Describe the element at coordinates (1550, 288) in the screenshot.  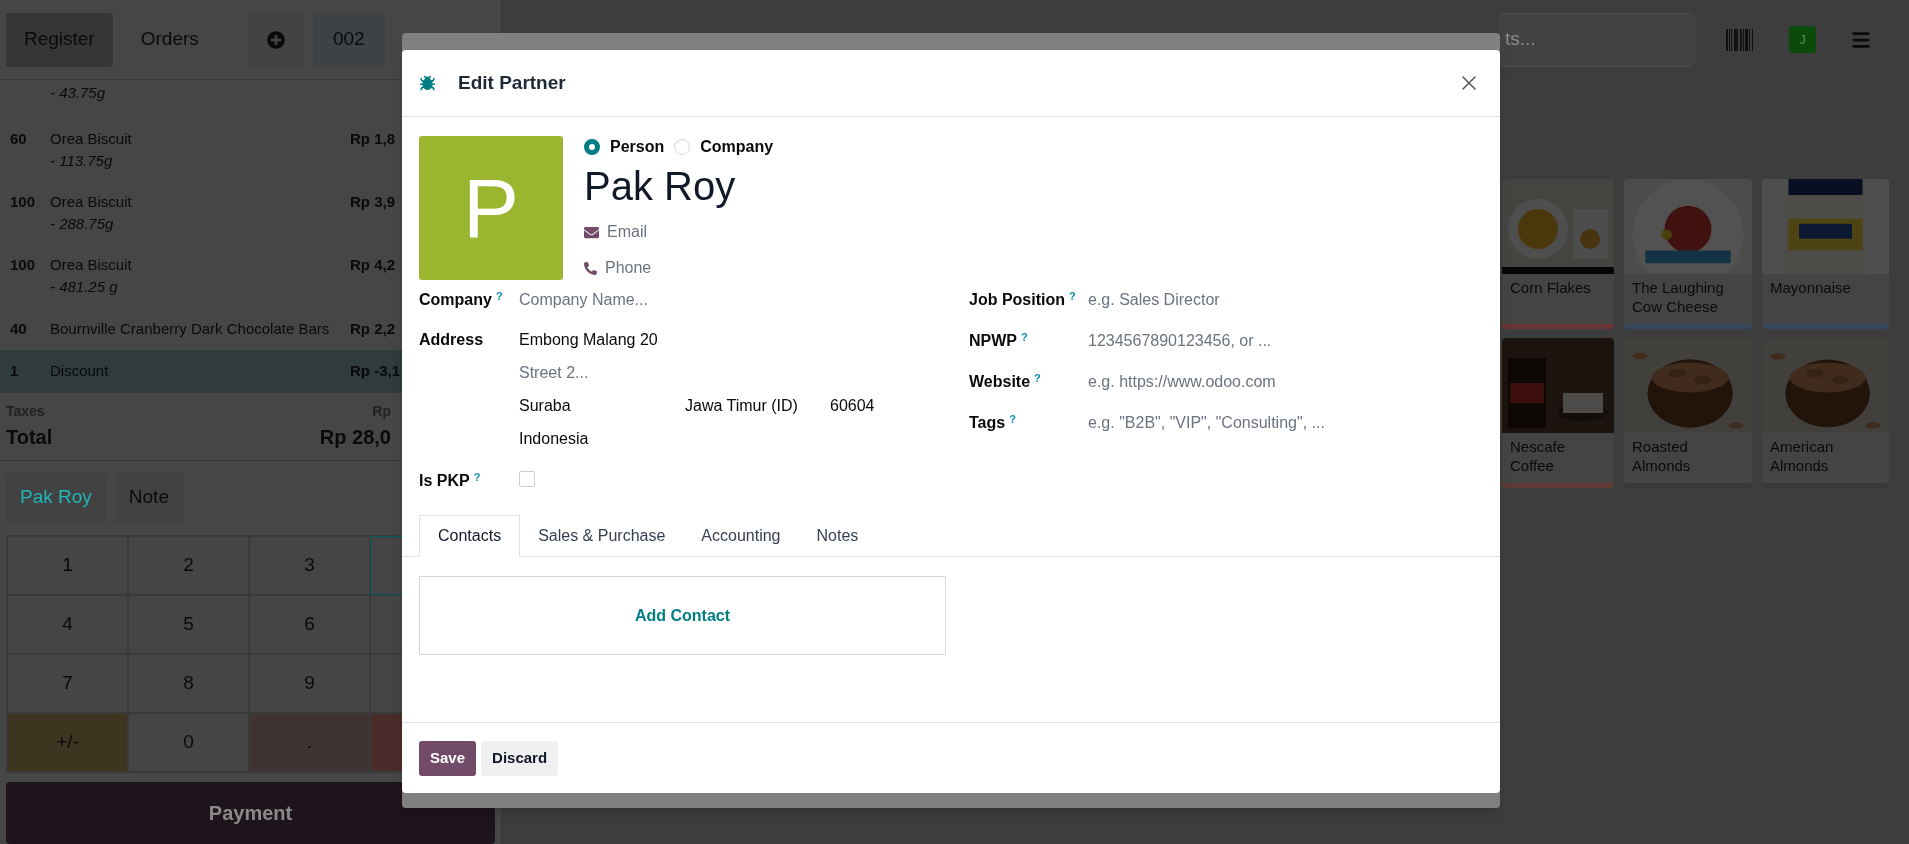
I see `product-name: Corn Flakes` at that location.